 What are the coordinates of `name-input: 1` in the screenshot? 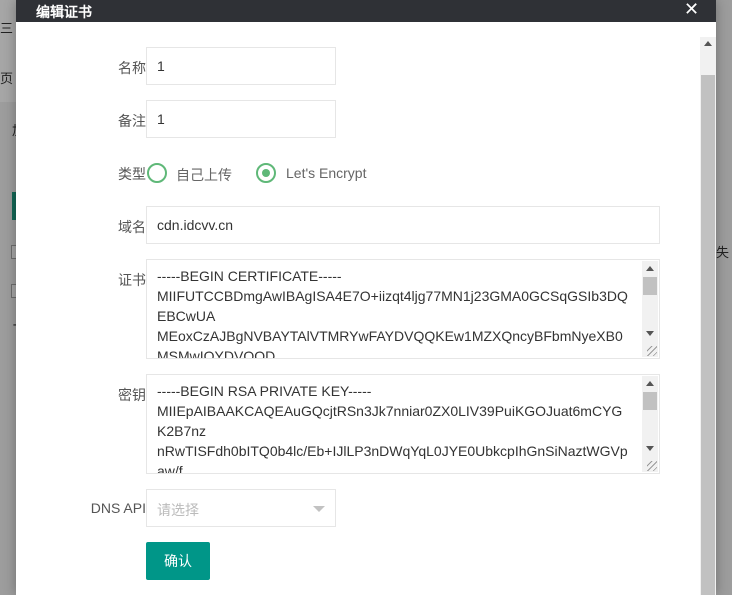 It's located at (241, 66).